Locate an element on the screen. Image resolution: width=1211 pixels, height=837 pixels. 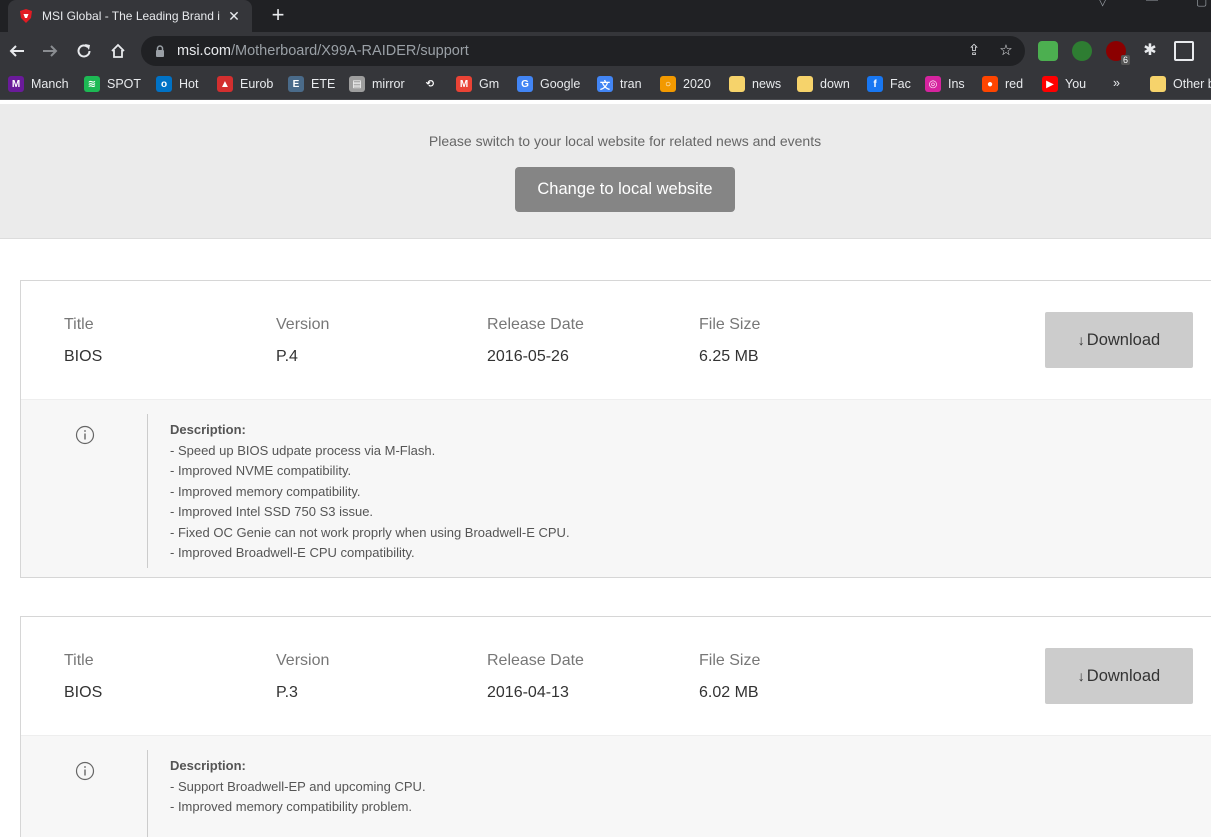
change-local-website-button: Change to local website is located at coordinates (625, 189).